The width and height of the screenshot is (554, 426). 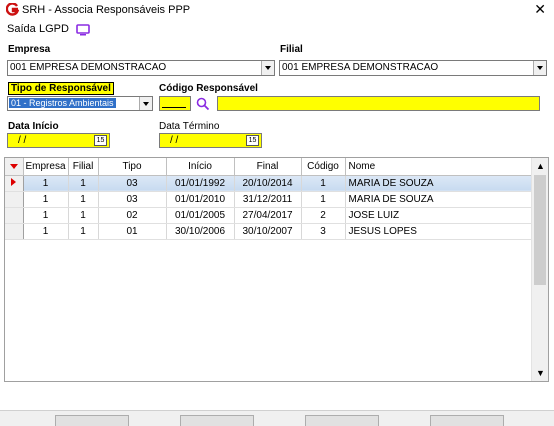 What do you see at coordinates (174, 107) in the screenshot?
I see `codigo-cursor` at bounding box center [174, 107].